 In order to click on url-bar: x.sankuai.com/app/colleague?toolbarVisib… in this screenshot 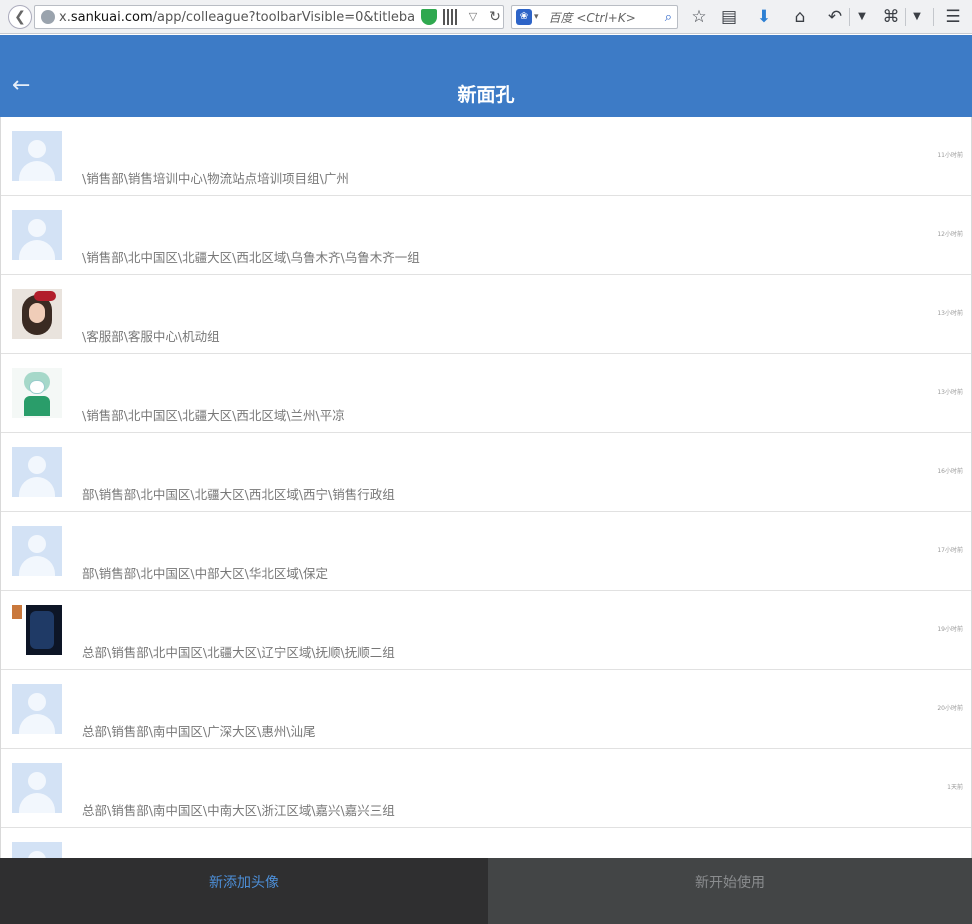, I will do `click(269, 17)`.